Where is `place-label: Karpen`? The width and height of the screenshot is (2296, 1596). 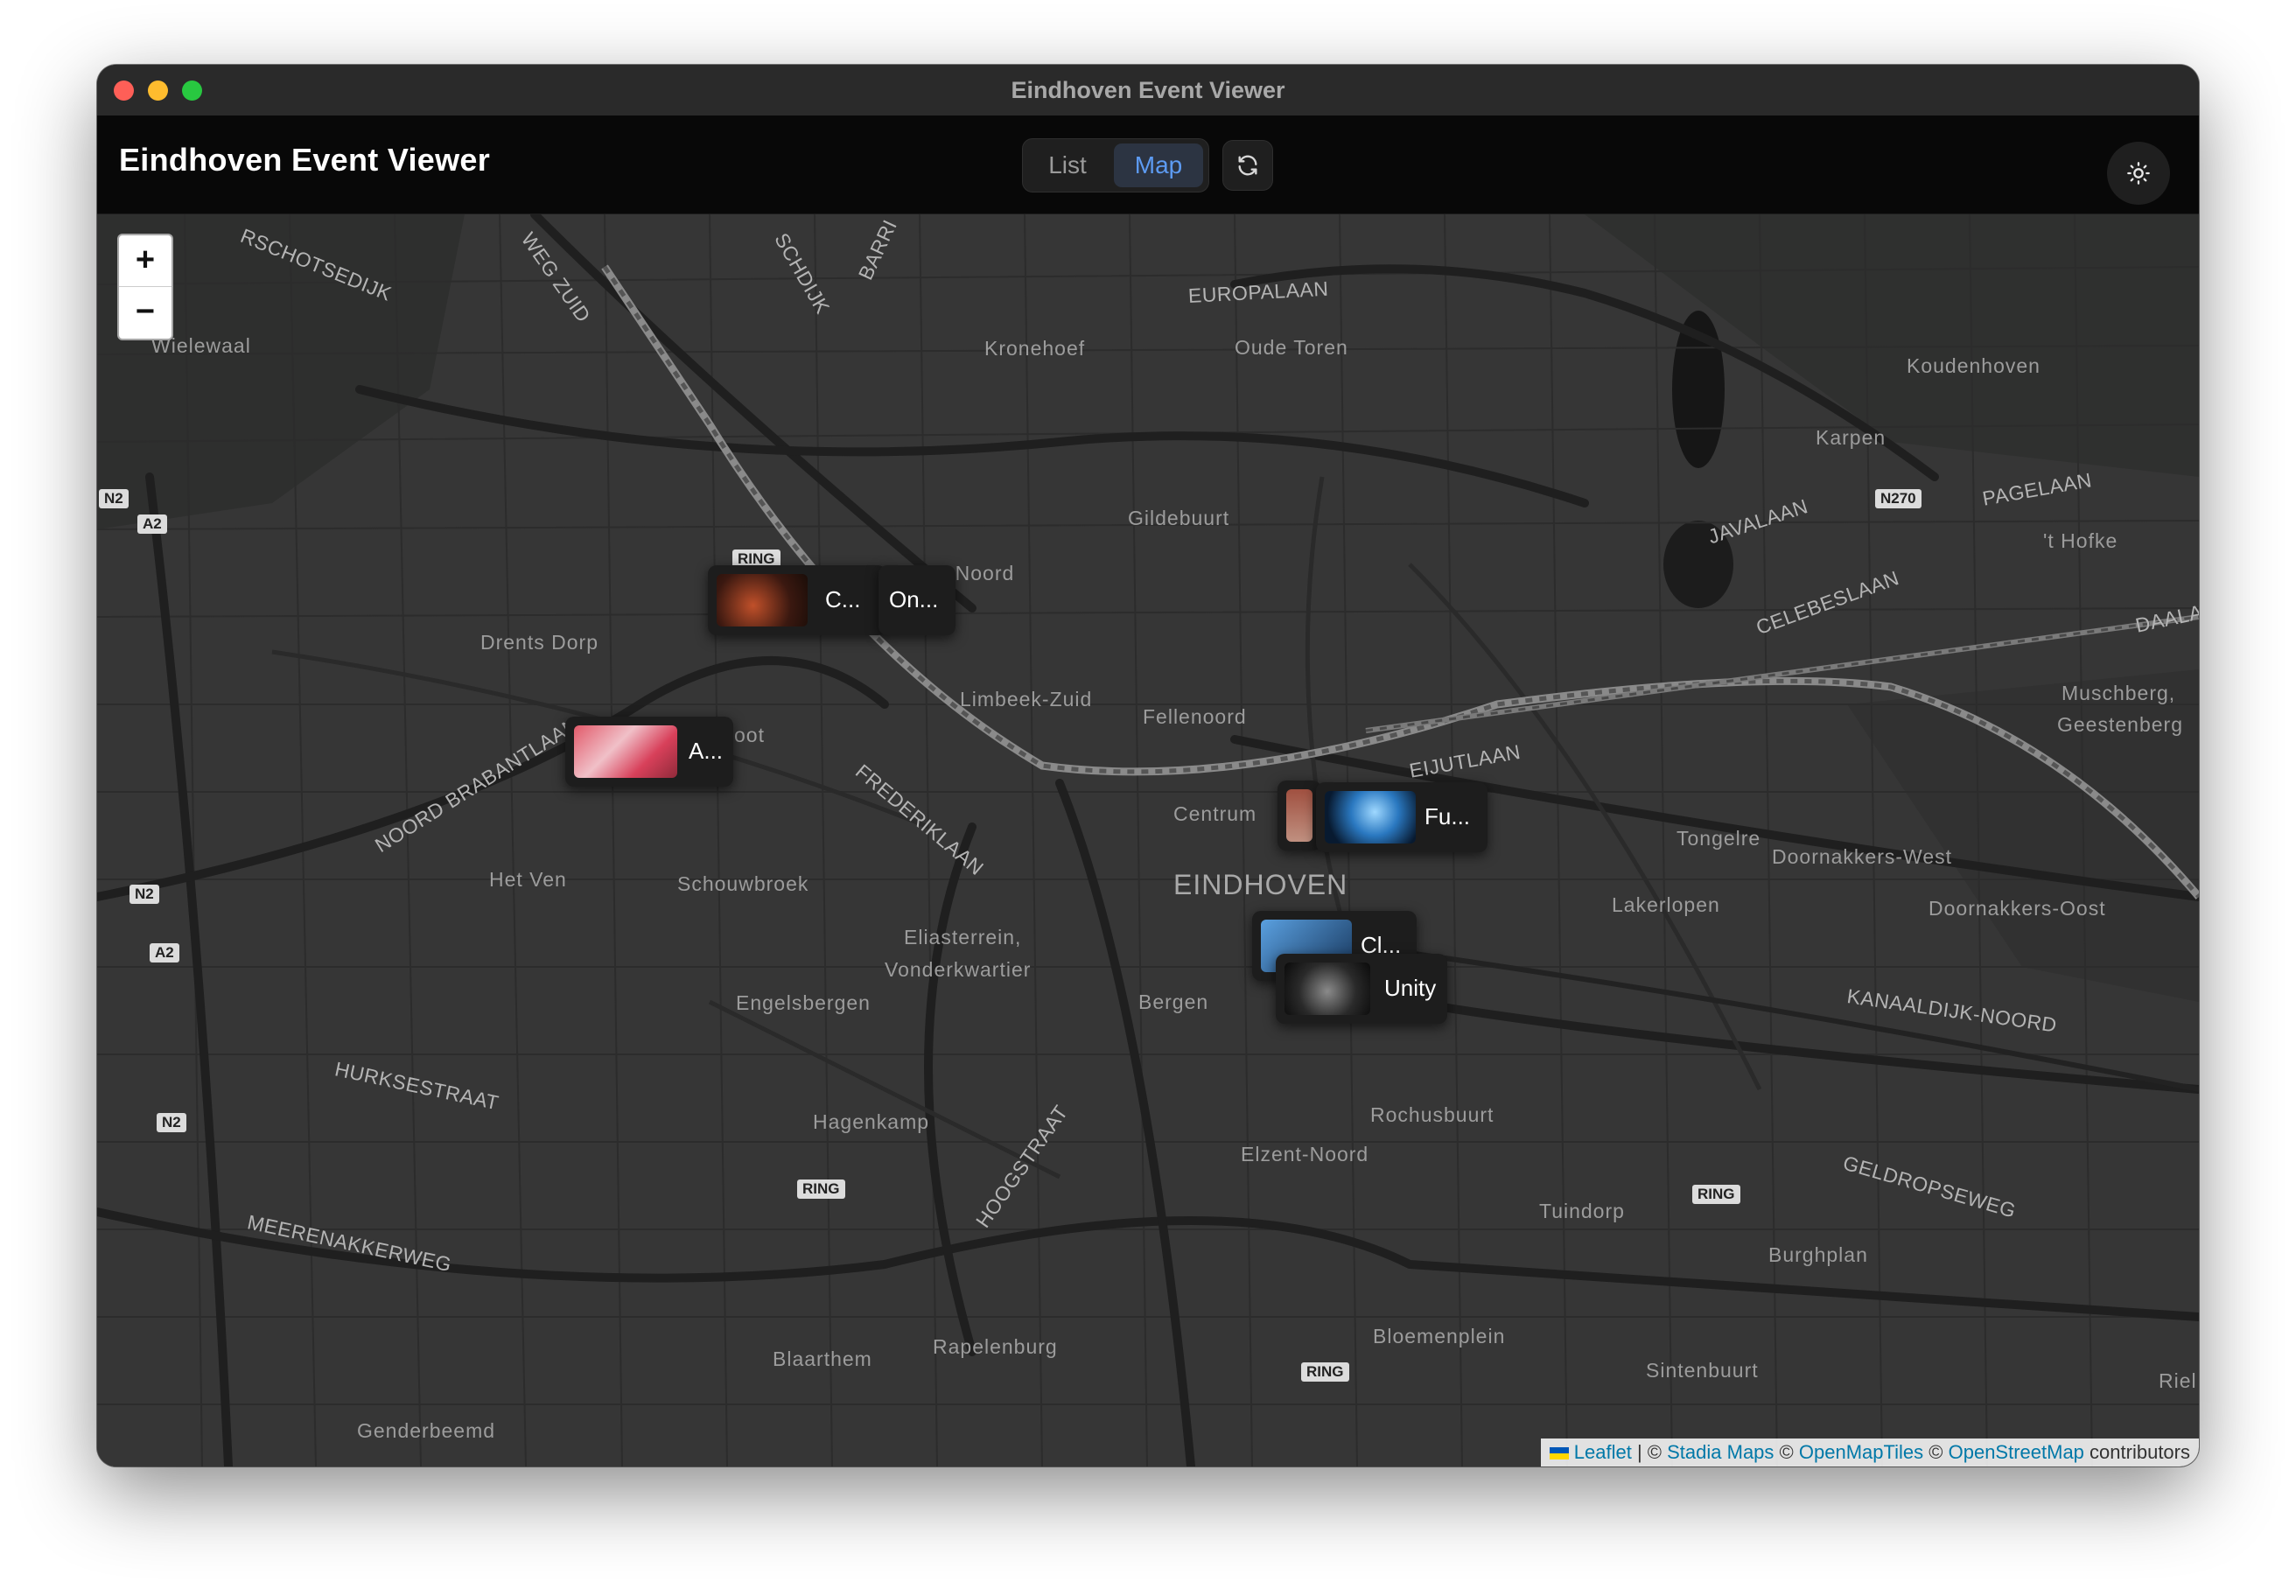 place-label: Karpen is located at coordinates (1851, 437).